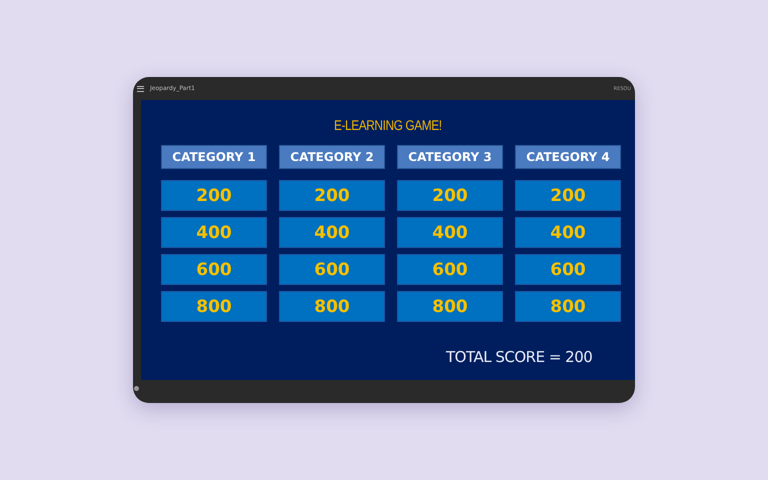 The image size is (768, 480). I want to click on total-score: TOTAL SCORE = 200, so click(519, 357).